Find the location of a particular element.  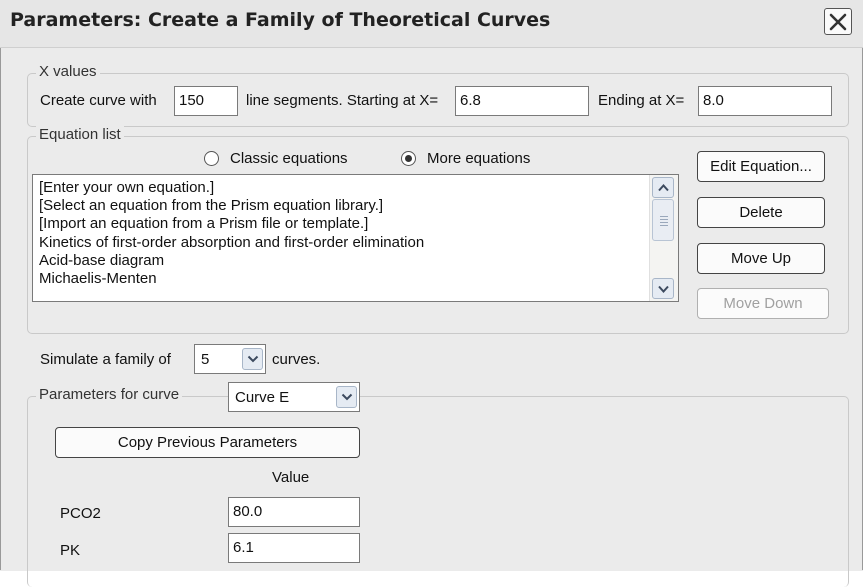

start-x-input: 6.8 is located at coordinates (522, 101).